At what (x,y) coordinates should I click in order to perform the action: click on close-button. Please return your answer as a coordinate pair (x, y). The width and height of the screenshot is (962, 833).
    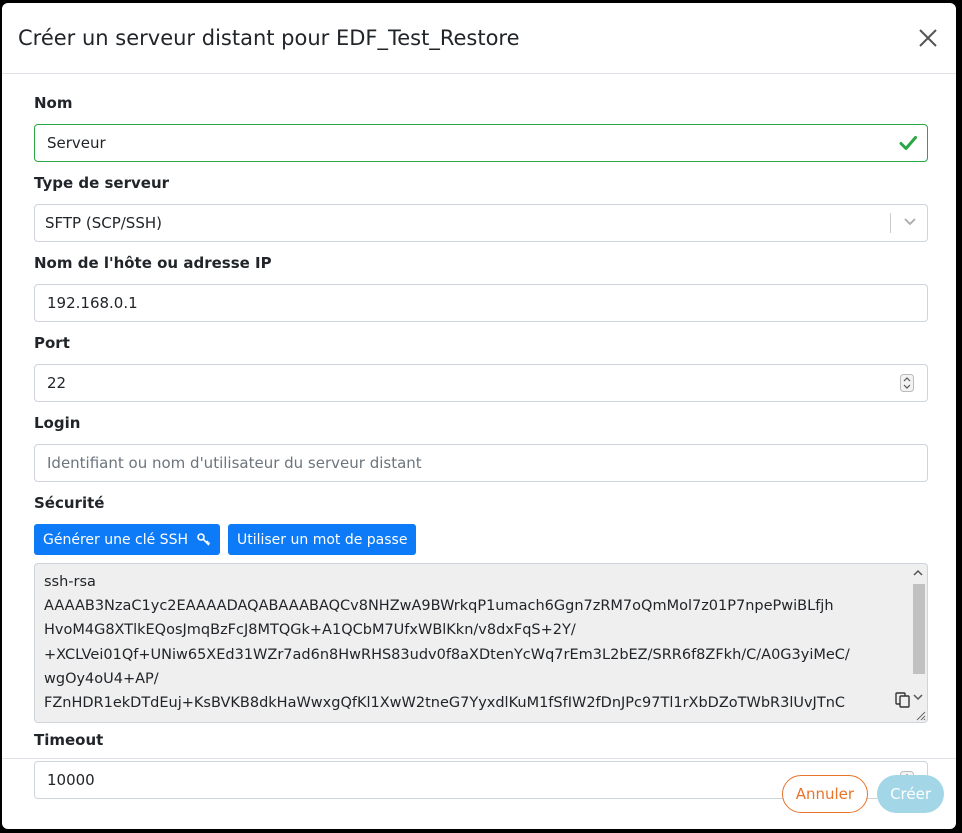
    Looking at the image, I should click on (928, 38).